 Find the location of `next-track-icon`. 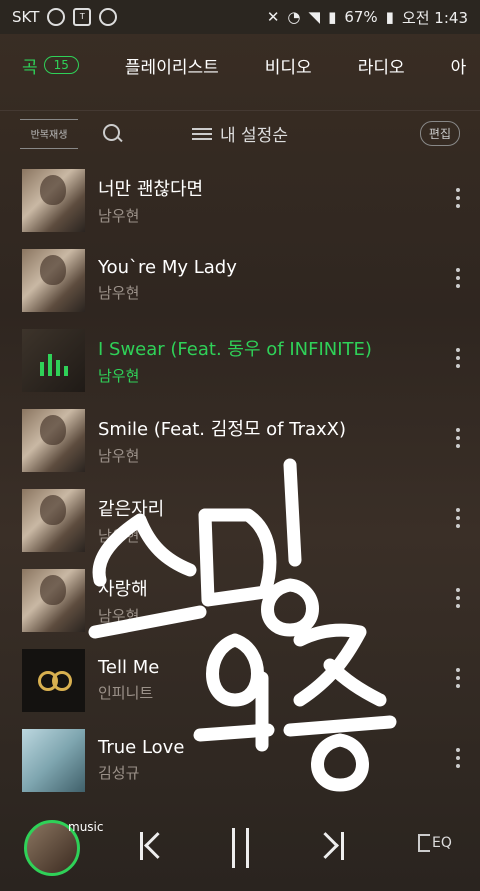

next-track-icon is located at coordinates (331, 846).